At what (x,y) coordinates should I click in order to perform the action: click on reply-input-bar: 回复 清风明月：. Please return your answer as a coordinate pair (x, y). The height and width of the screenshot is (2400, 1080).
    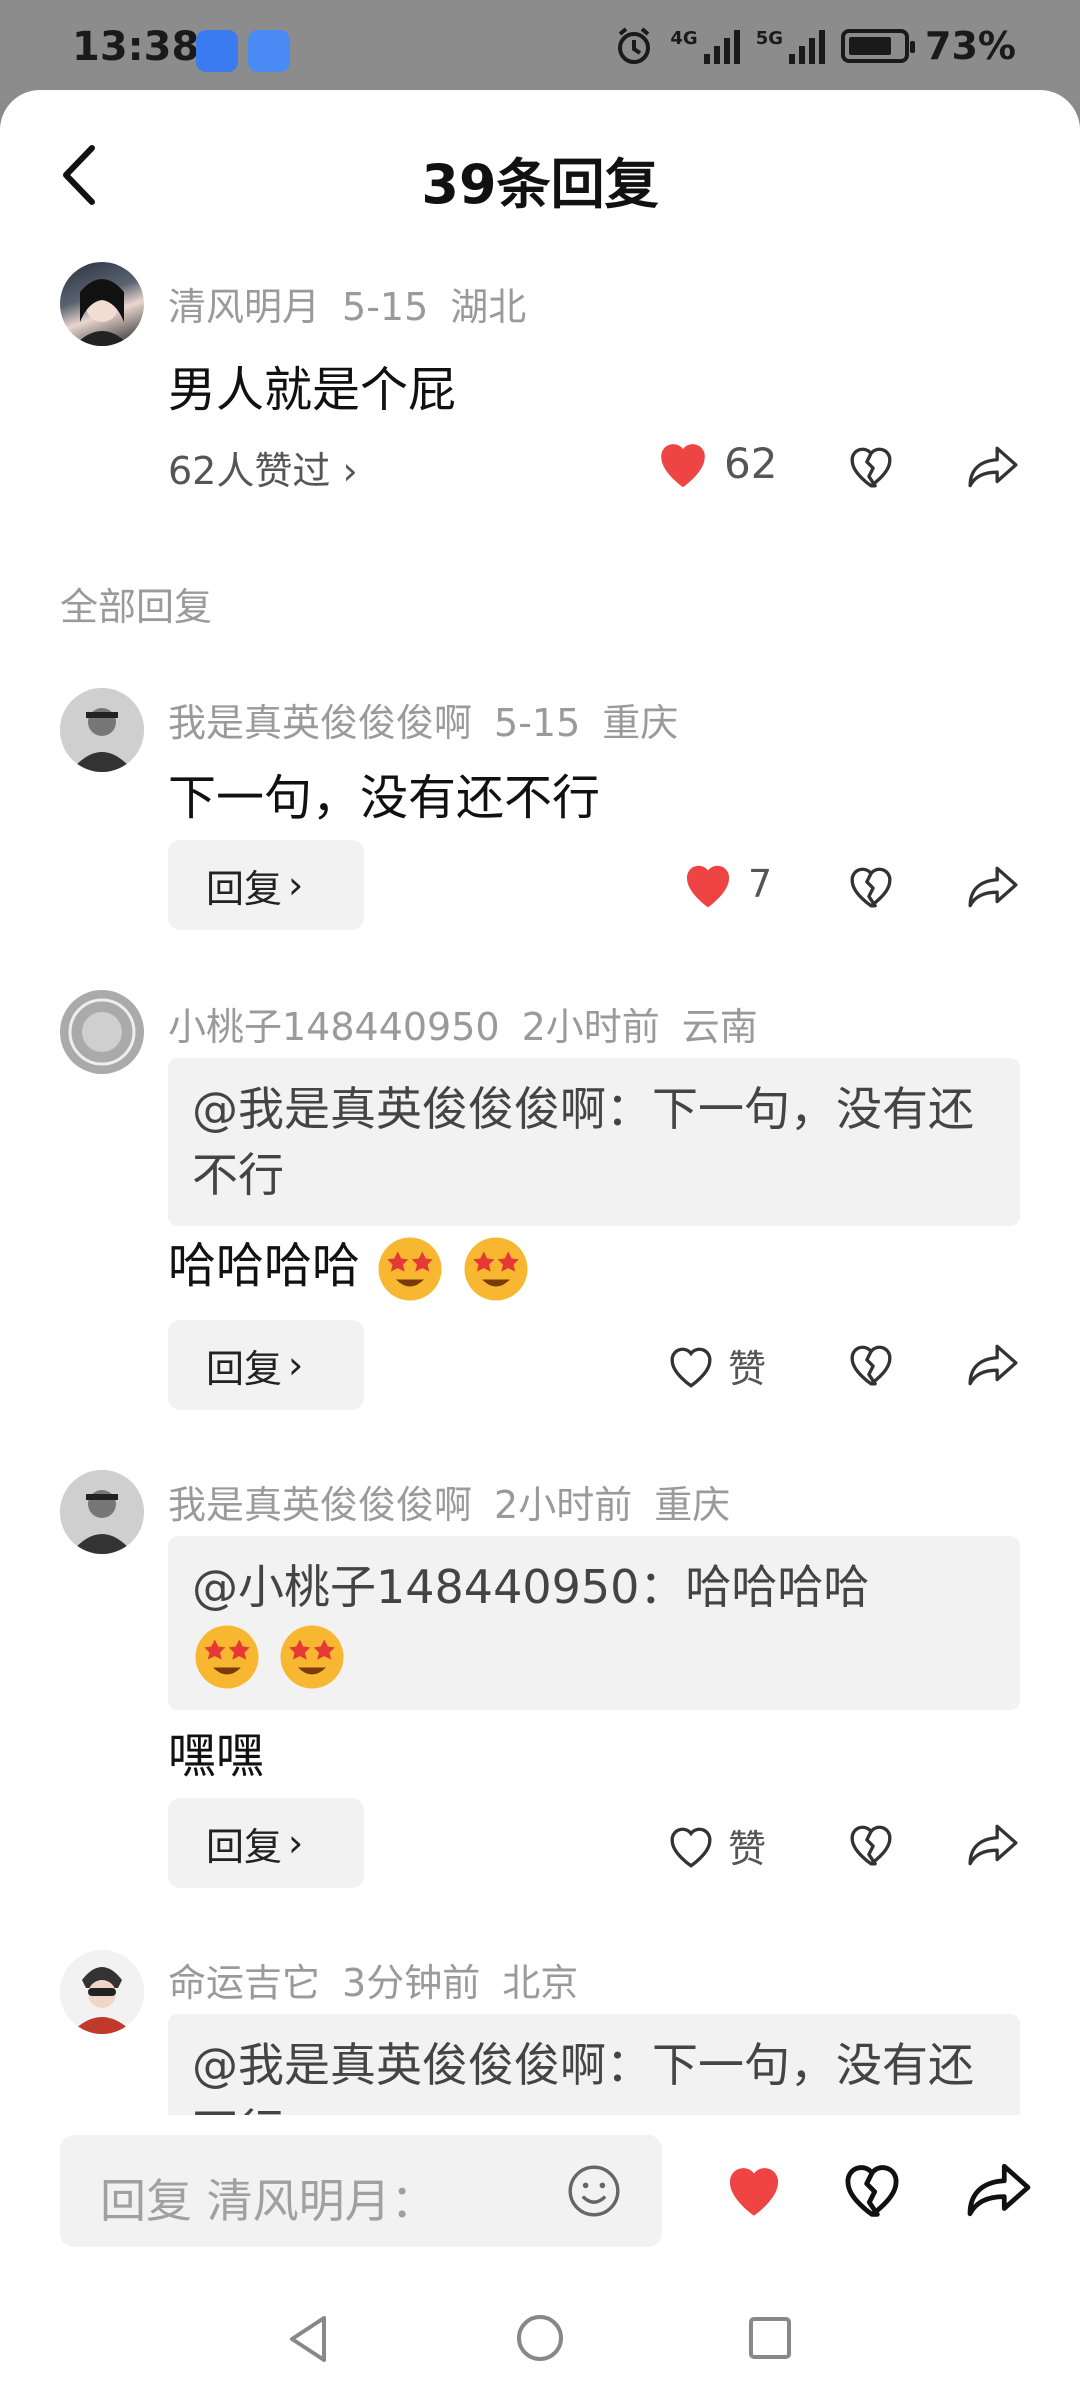
    Looking at the image, I should click on (540, 2190).